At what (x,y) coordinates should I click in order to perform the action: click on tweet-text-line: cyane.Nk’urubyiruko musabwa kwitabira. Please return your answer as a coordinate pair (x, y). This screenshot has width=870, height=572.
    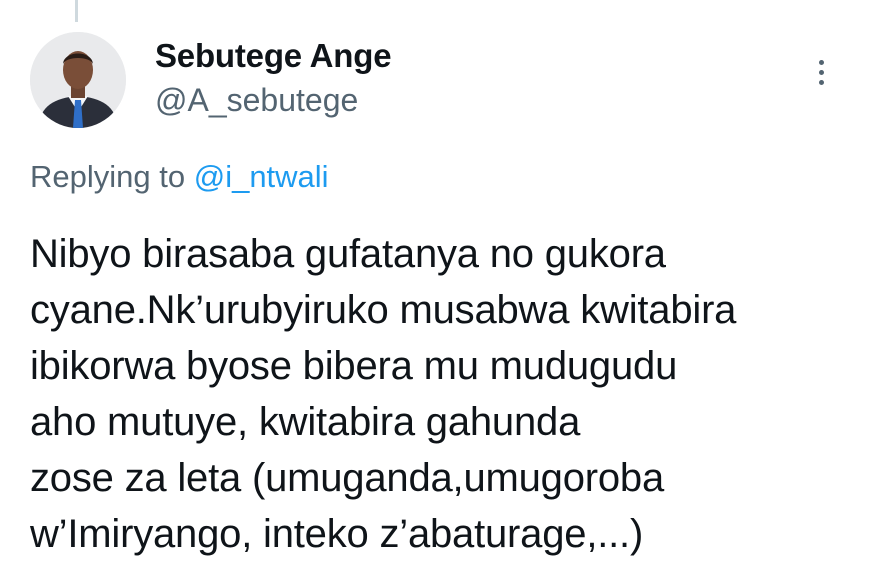
    Looking at the image, I should click on (383, 310).